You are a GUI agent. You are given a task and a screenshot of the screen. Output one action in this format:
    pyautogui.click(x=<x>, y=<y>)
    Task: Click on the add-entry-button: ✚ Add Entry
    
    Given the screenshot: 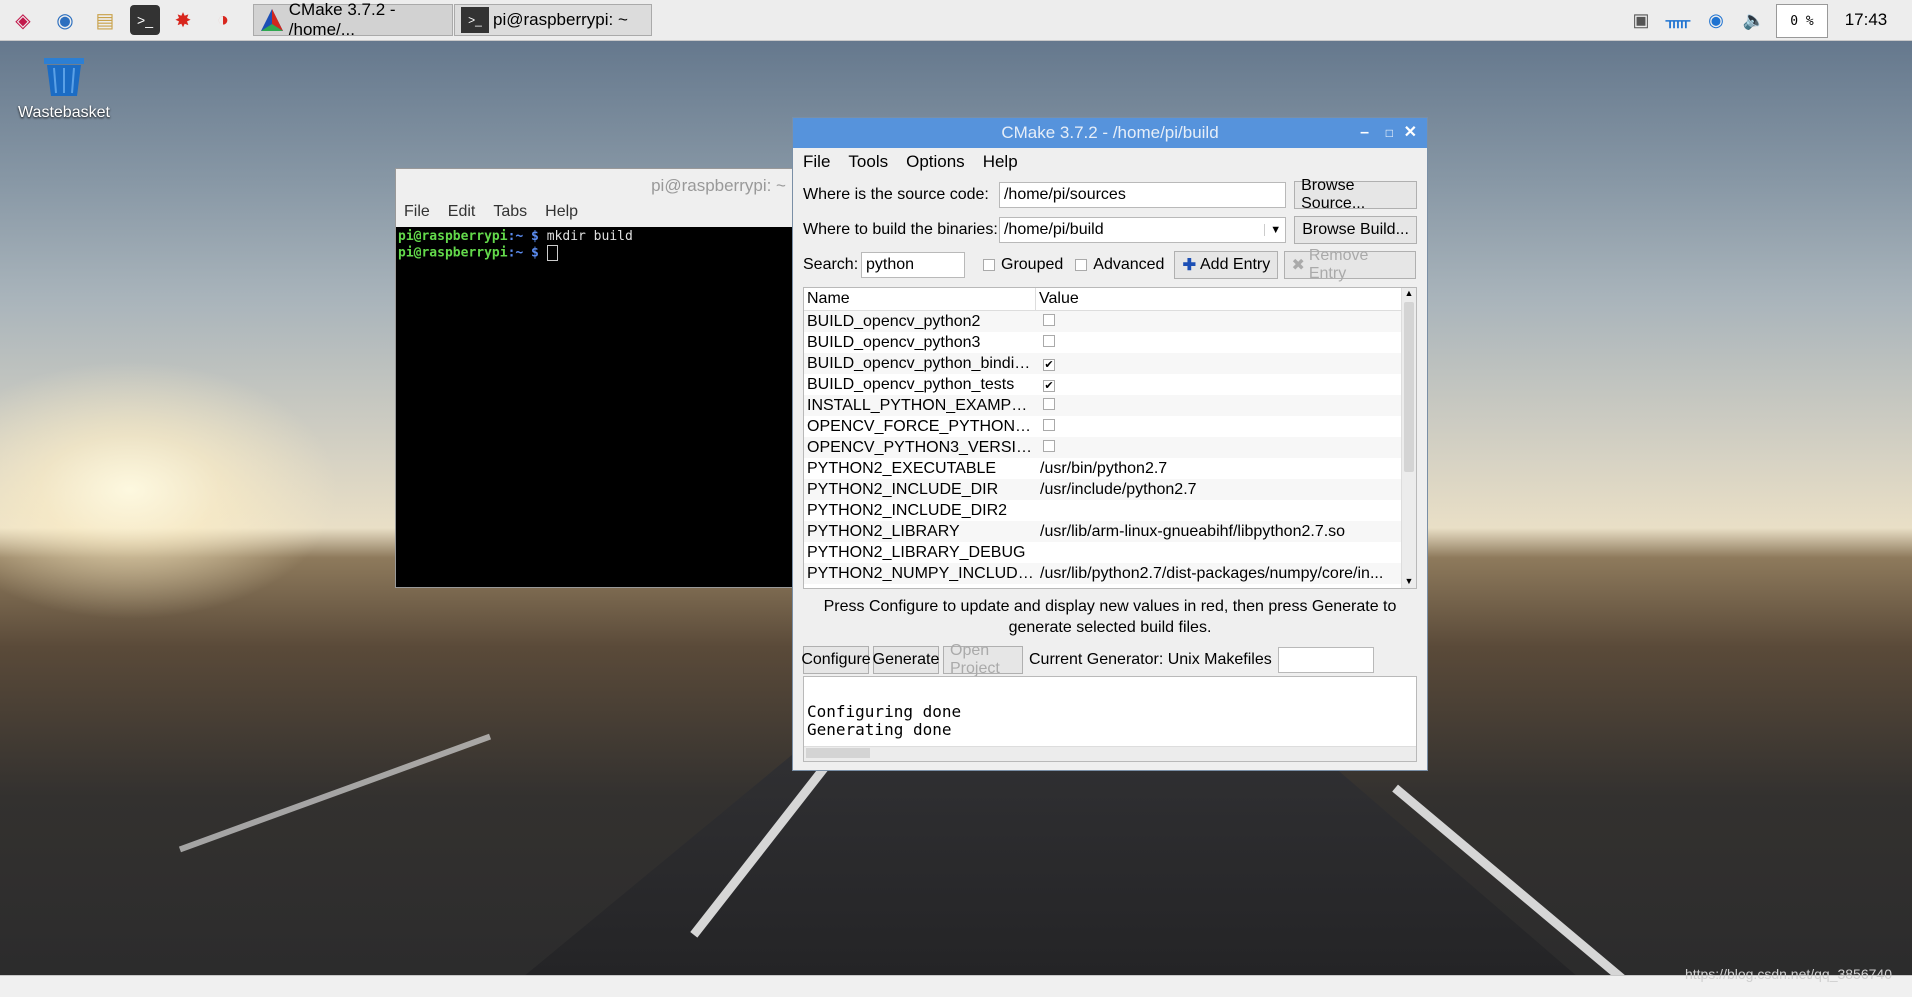 What is the action you would take?
    pyautogui.click(x=1226, y=265)
    